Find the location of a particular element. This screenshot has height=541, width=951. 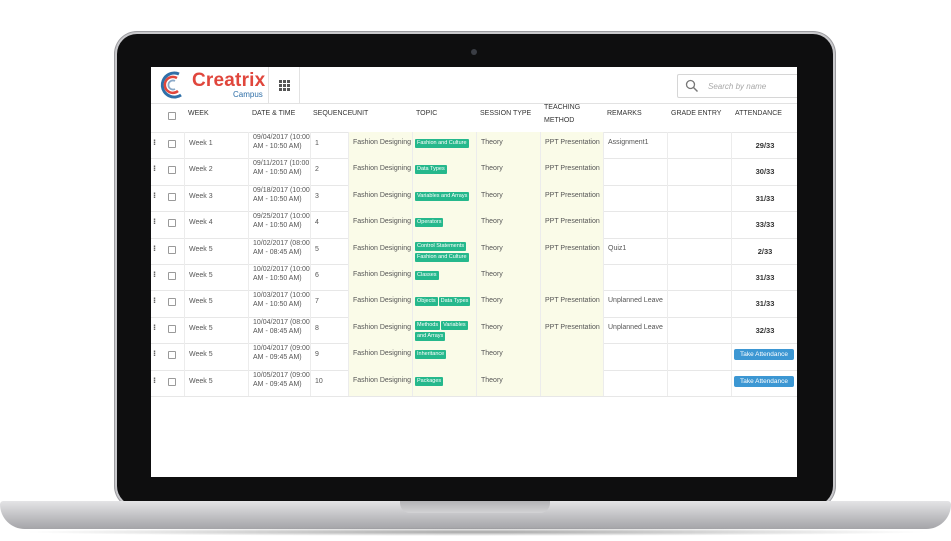

attendance-cell: 29/33 is located at coordinates (764, 145).